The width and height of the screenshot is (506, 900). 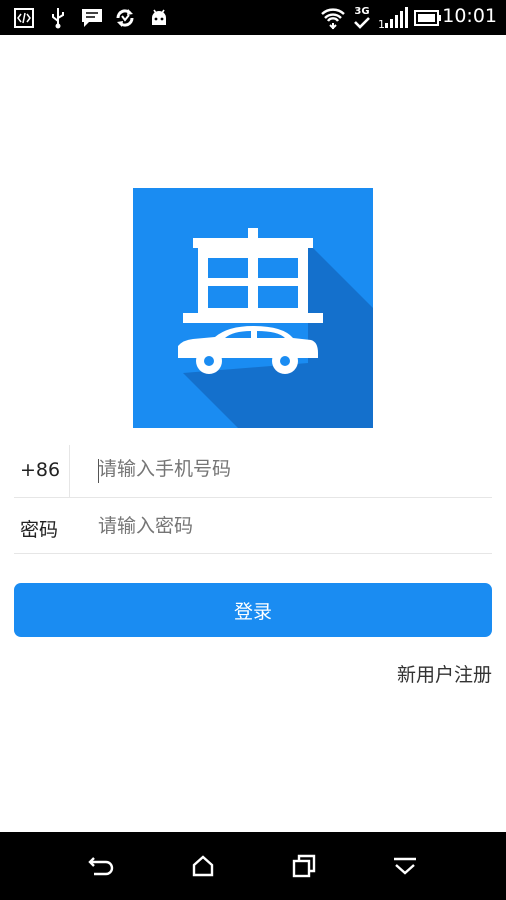 I want to click on wifi-icon, so click(x=333, y=18).